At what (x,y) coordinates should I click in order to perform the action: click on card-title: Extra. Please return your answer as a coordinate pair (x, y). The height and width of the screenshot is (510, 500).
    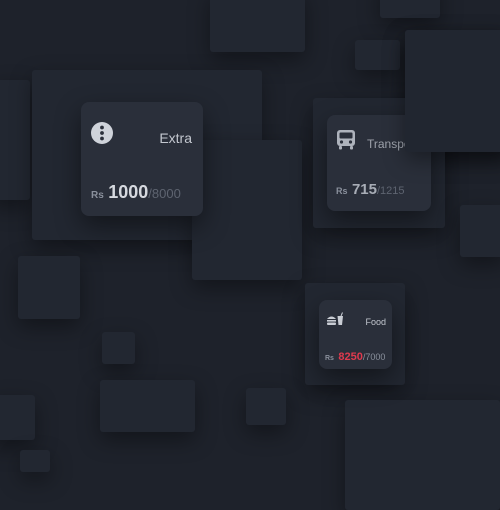
    Looking at the image, I should click on (175, 138).